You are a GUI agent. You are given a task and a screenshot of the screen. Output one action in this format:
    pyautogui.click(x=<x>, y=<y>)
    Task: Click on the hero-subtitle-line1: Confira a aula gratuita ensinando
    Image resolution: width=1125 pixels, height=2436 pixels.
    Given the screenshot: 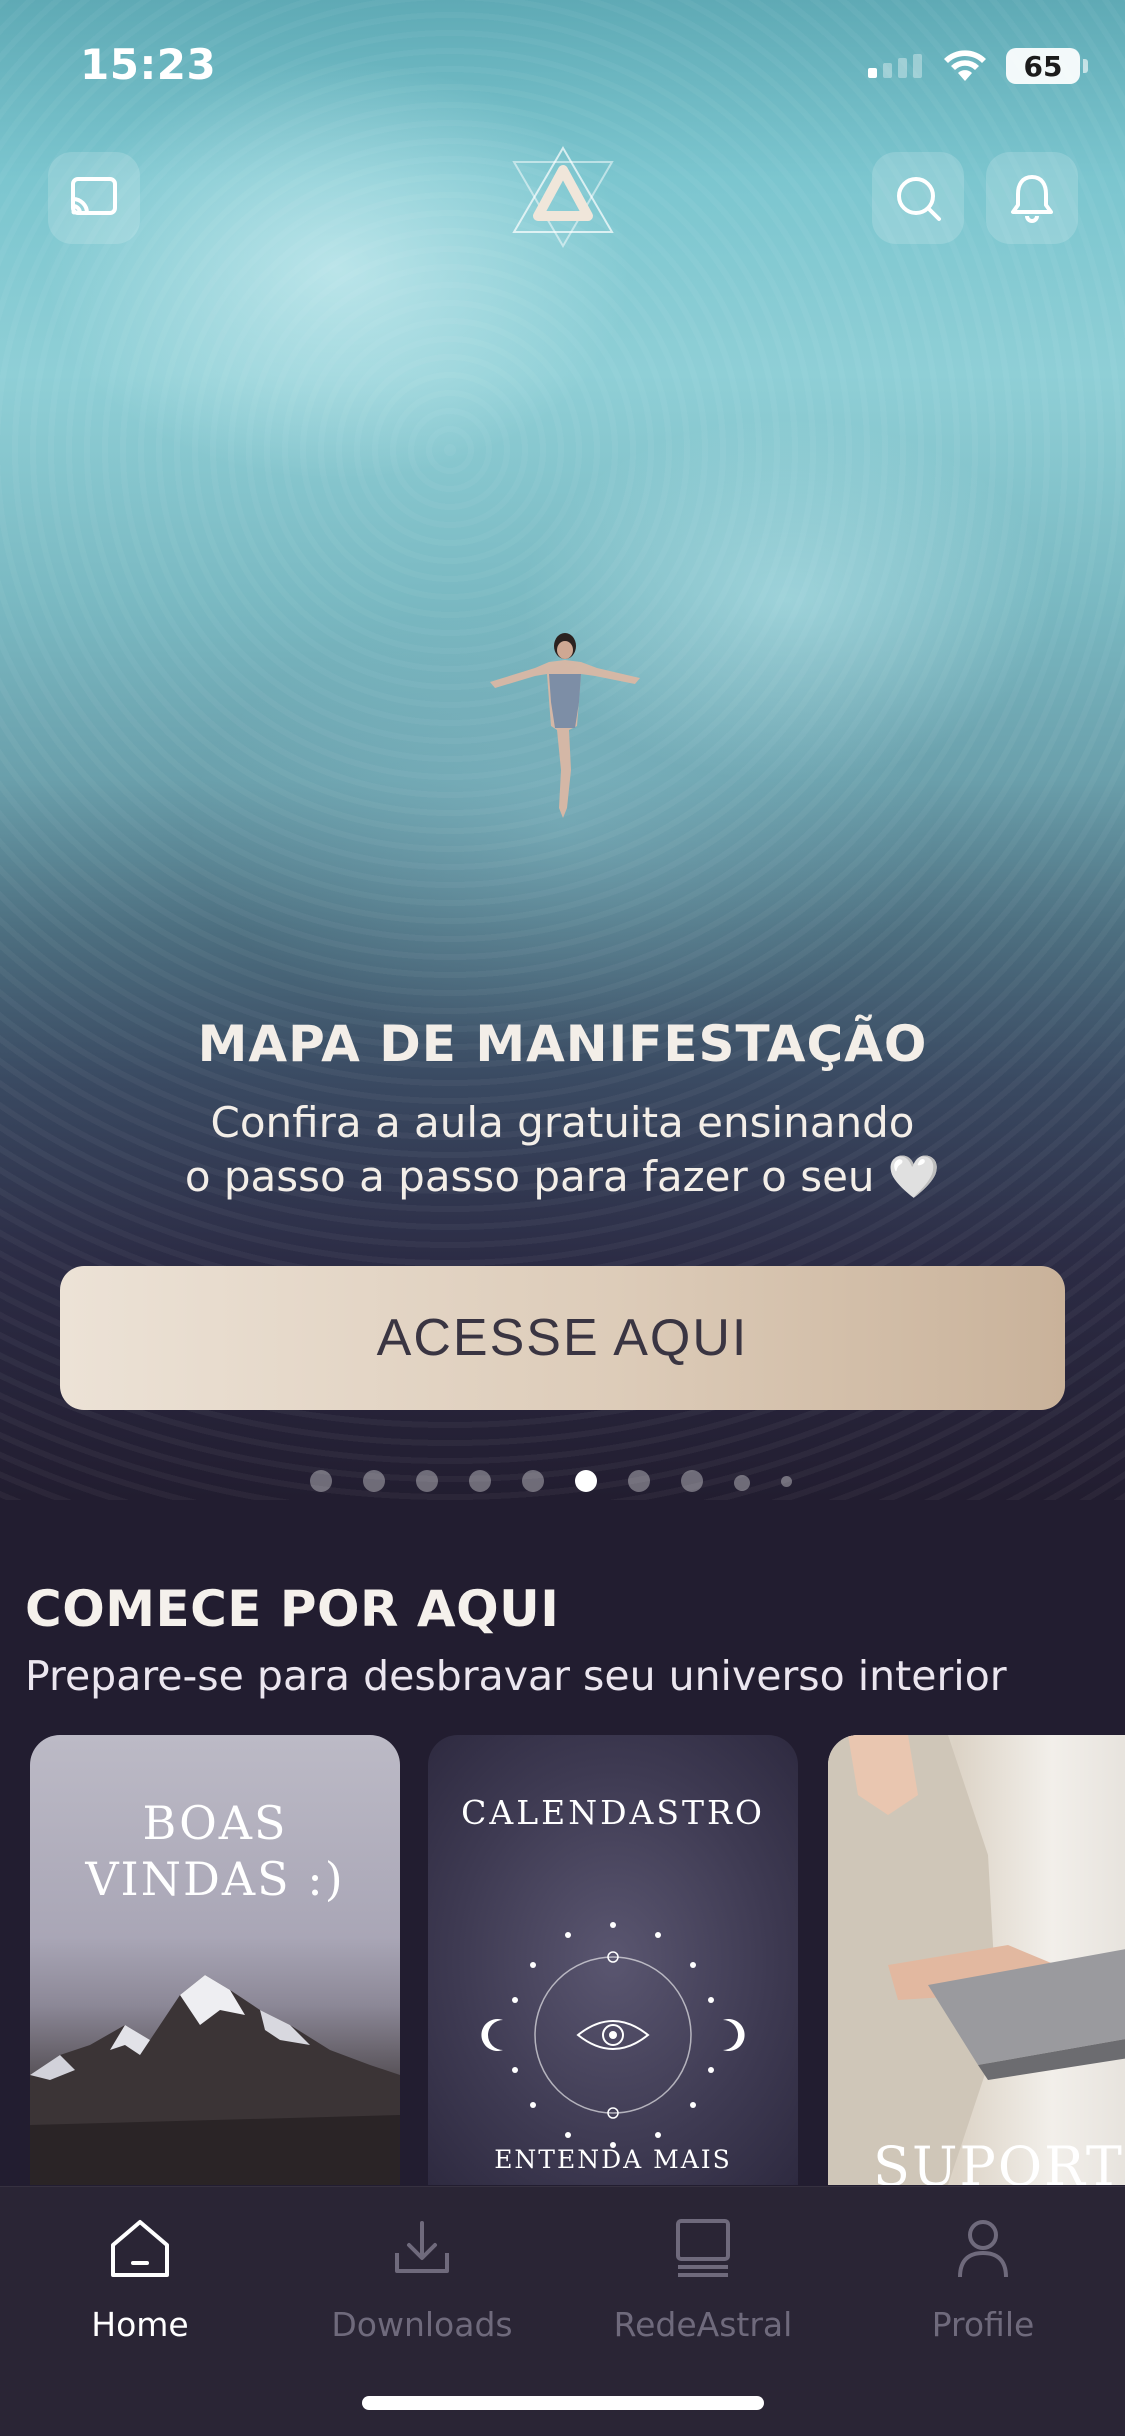 What is the action you would take?
    pyautogui.click(x=562, y=1122)
    